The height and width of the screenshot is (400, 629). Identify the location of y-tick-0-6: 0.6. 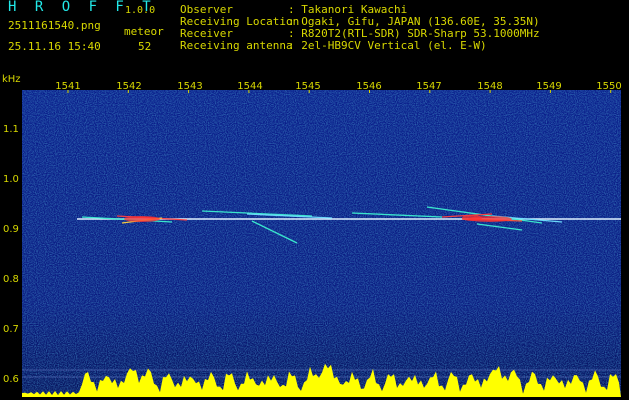
(11, 379).